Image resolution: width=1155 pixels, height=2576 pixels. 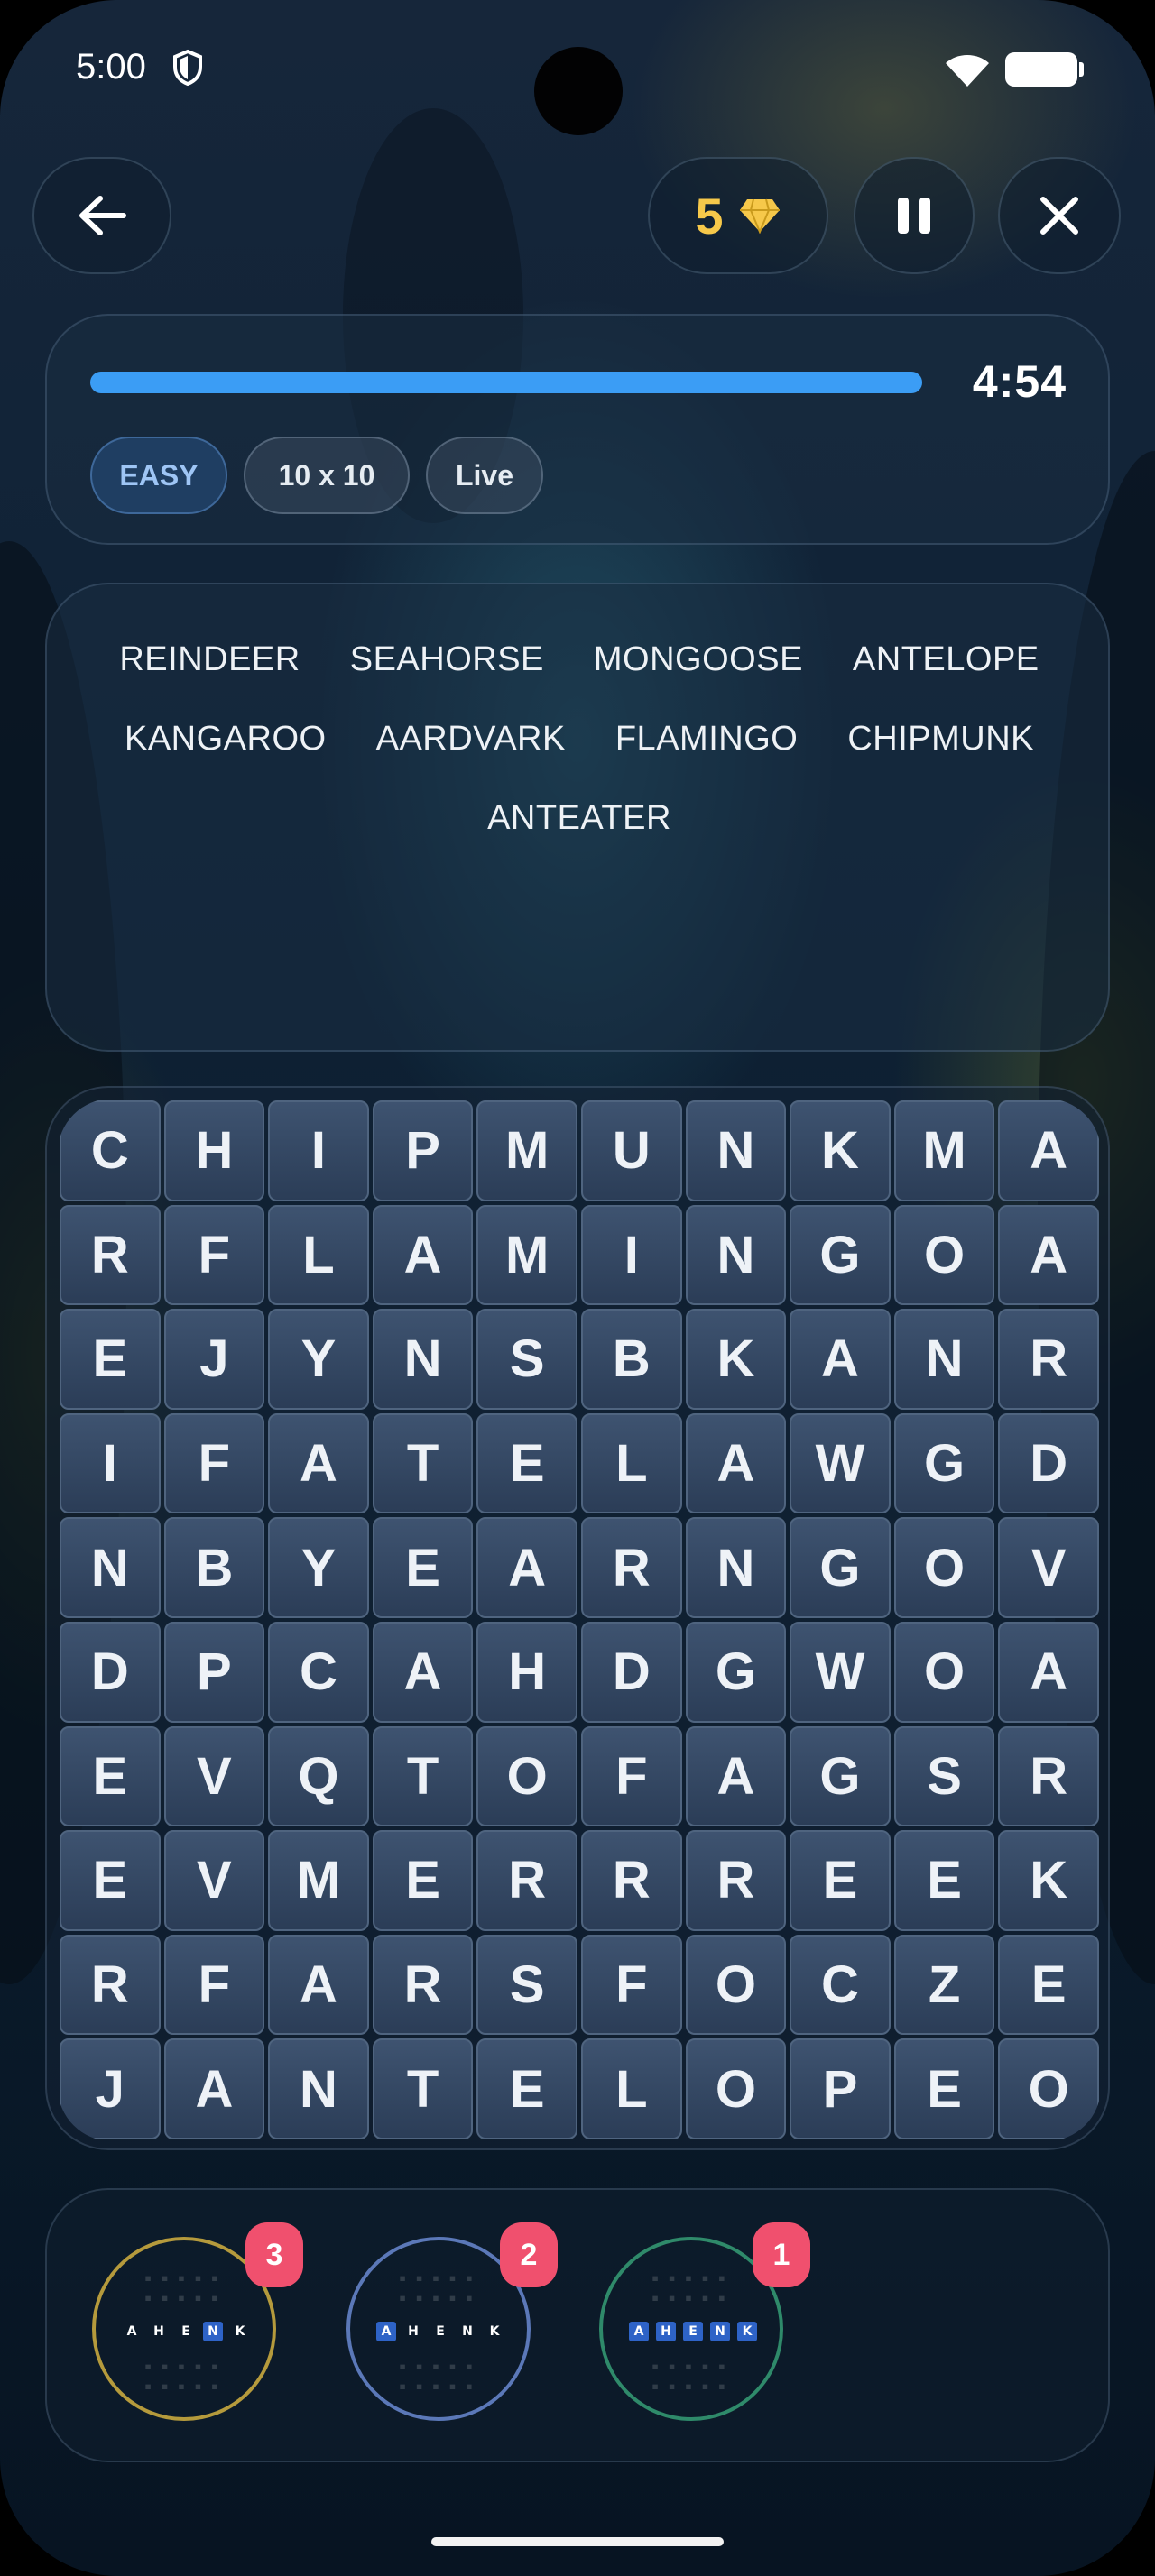 I want to click on grid-cell: Q, so click(x=318, y=1776).